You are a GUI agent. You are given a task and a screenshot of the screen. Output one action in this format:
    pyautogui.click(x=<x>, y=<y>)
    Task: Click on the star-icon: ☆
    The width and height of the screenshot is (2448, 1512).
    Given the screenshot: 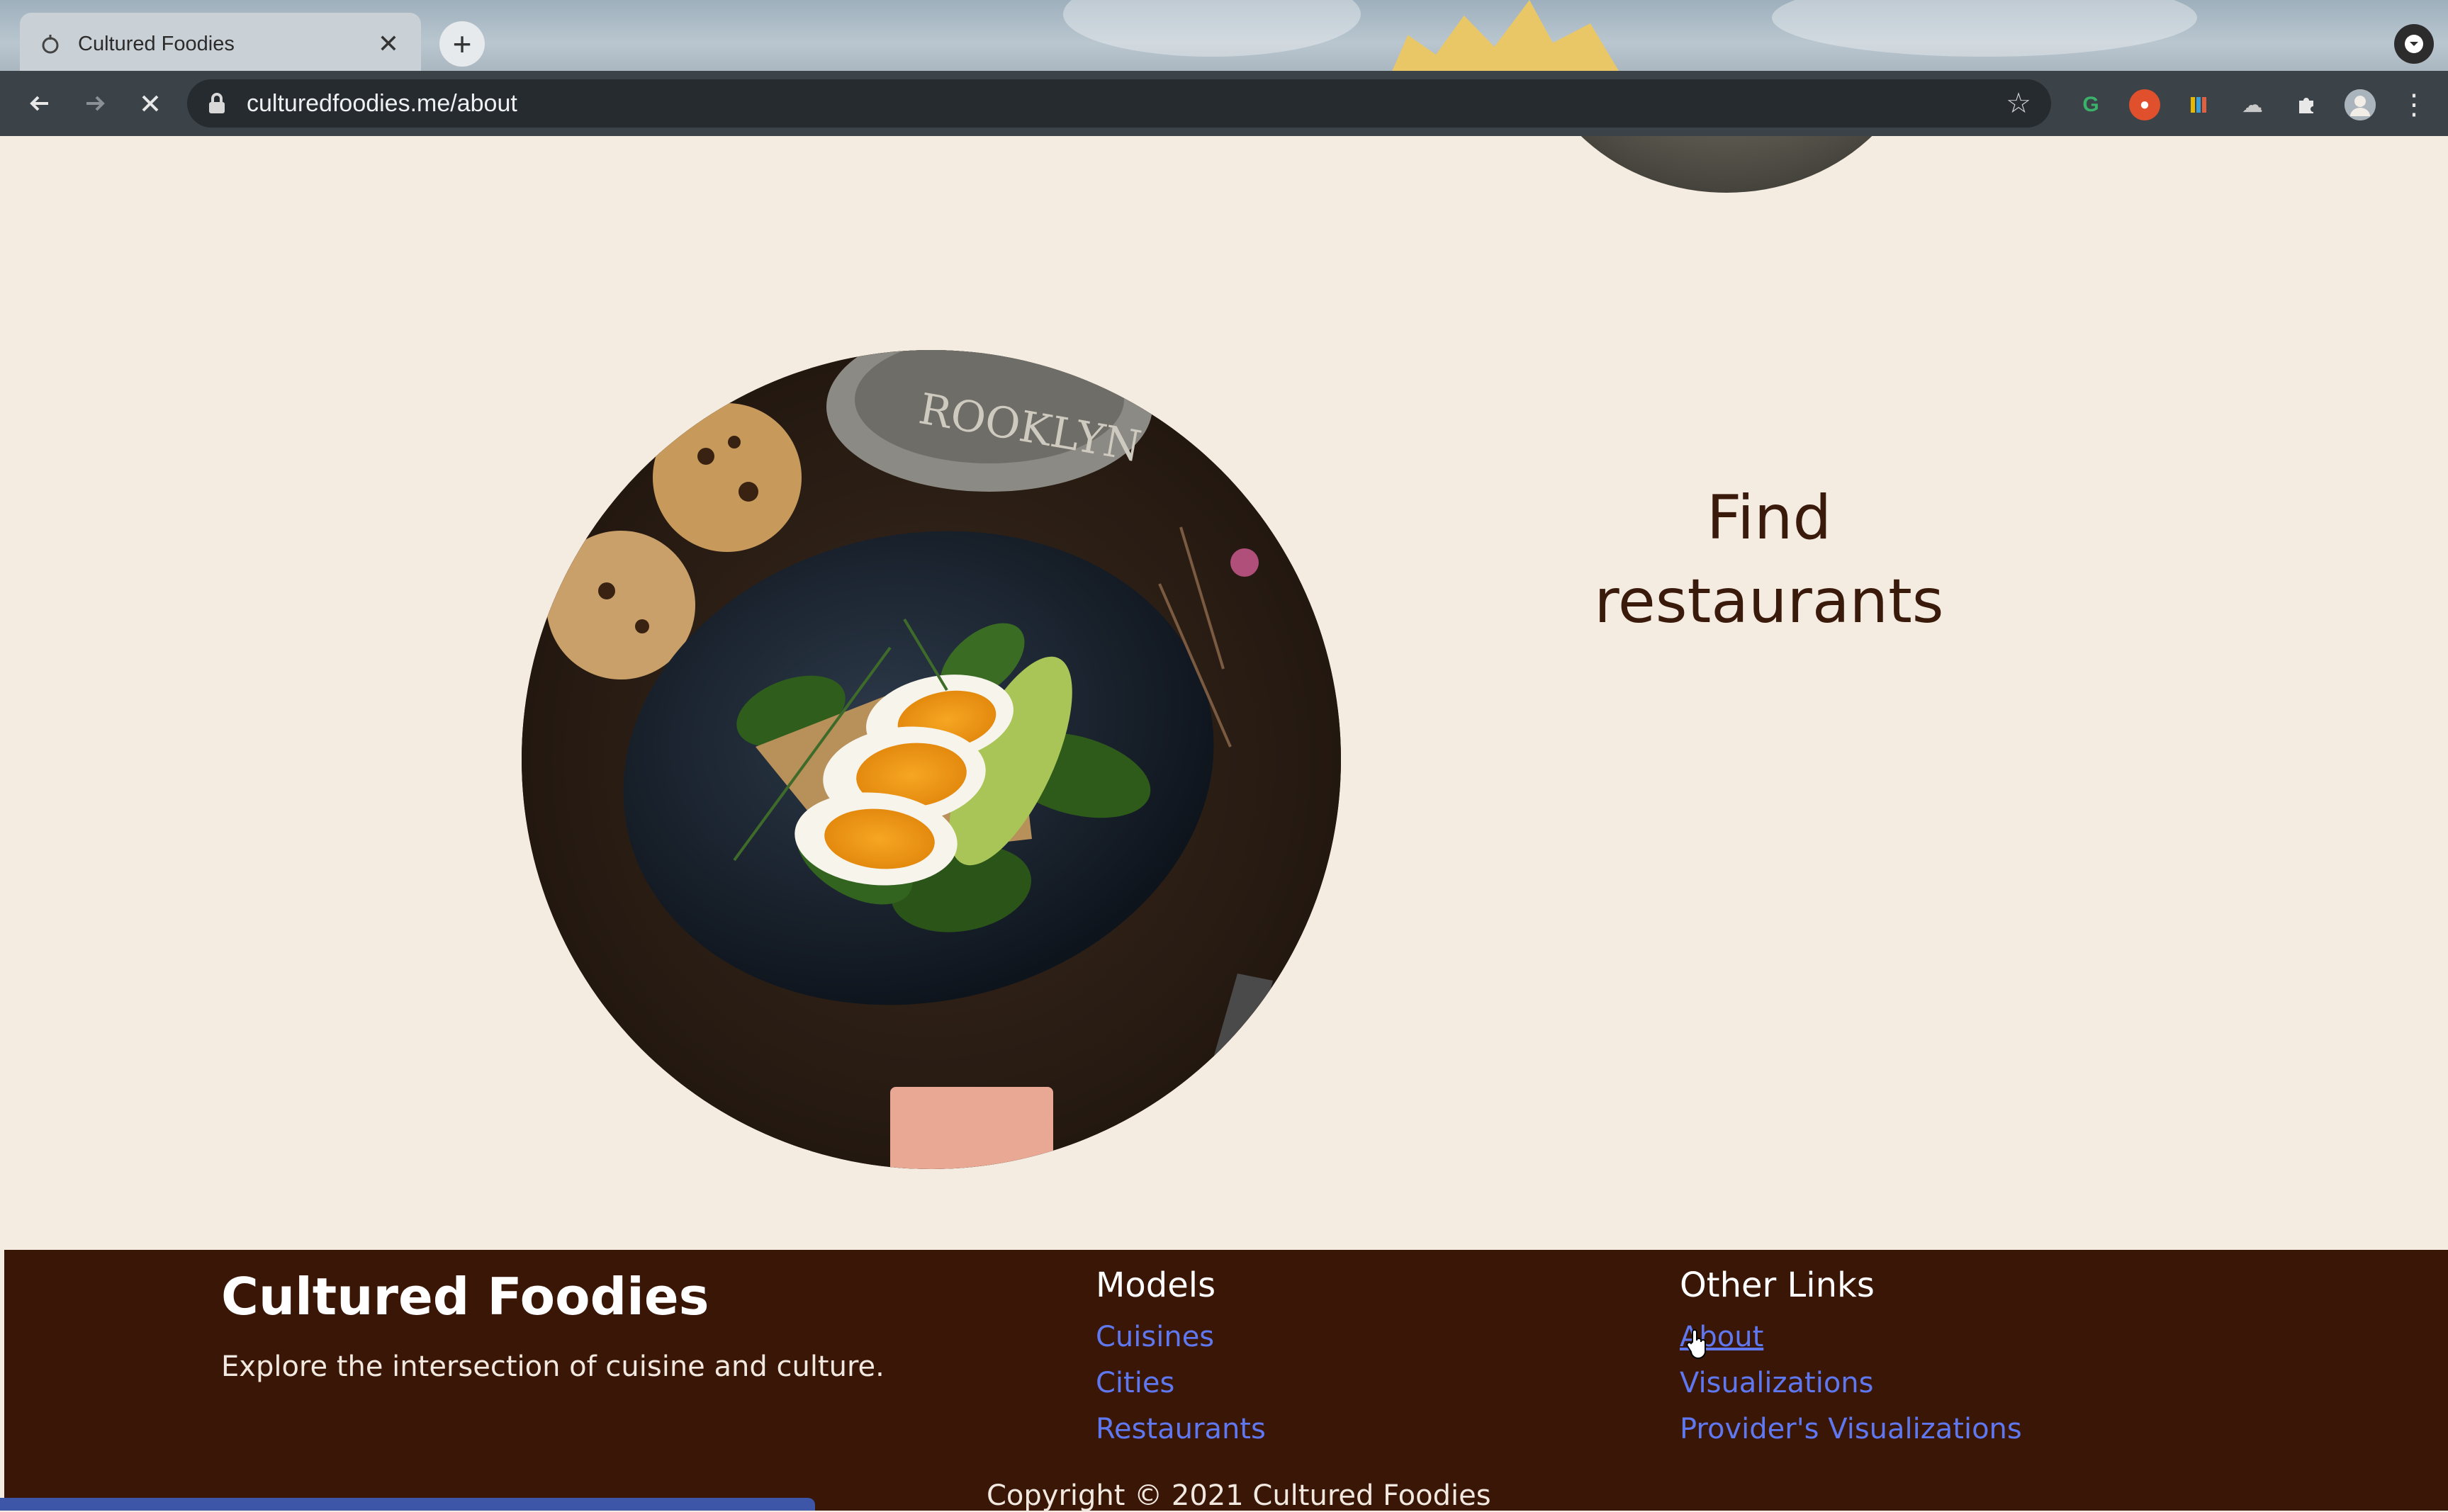 What is the action you would take?
    pyautogui.click(x=2019, y=103)
    